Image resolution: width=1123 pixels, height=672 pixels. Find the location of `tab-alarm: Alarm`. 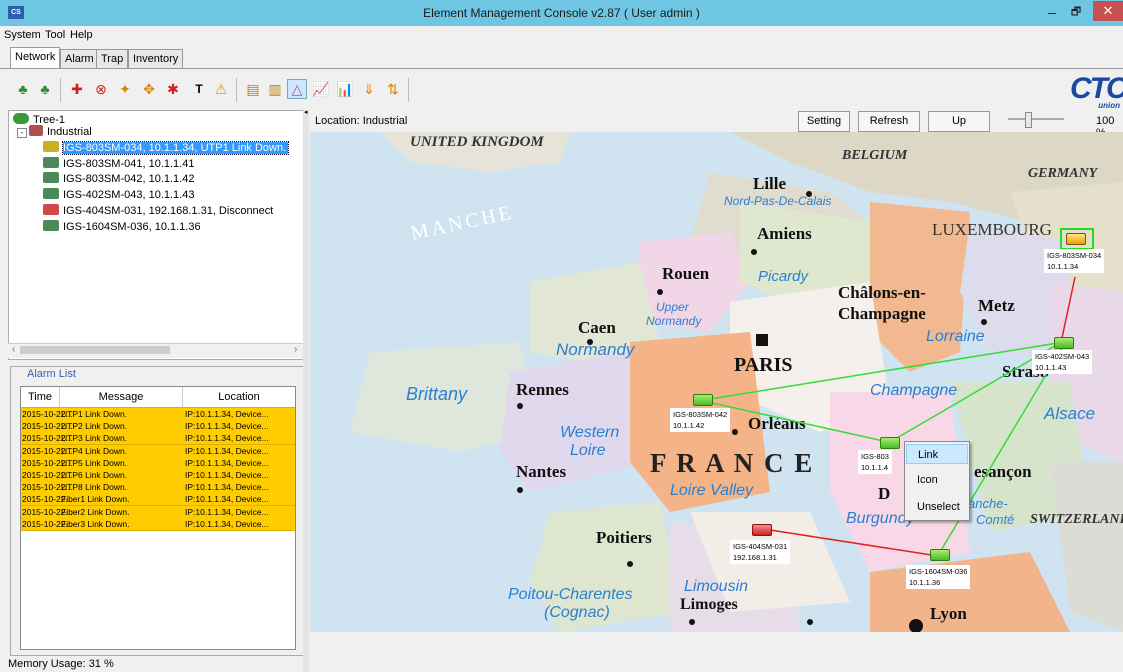

tab-alarm: Alarm is located at coordinates (79, 58).